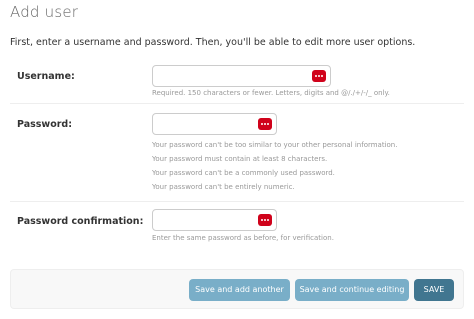 The height and width of the screenshot is (319, 474). Describe the element at coordinates (352, 290) in the screenshot. I see `save-and-continue-editing-button: Save and continue editing` at that location.